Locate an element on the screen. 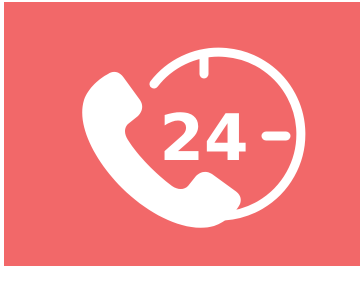  badge-24-text: 24 is located at coordinates (203, 139).